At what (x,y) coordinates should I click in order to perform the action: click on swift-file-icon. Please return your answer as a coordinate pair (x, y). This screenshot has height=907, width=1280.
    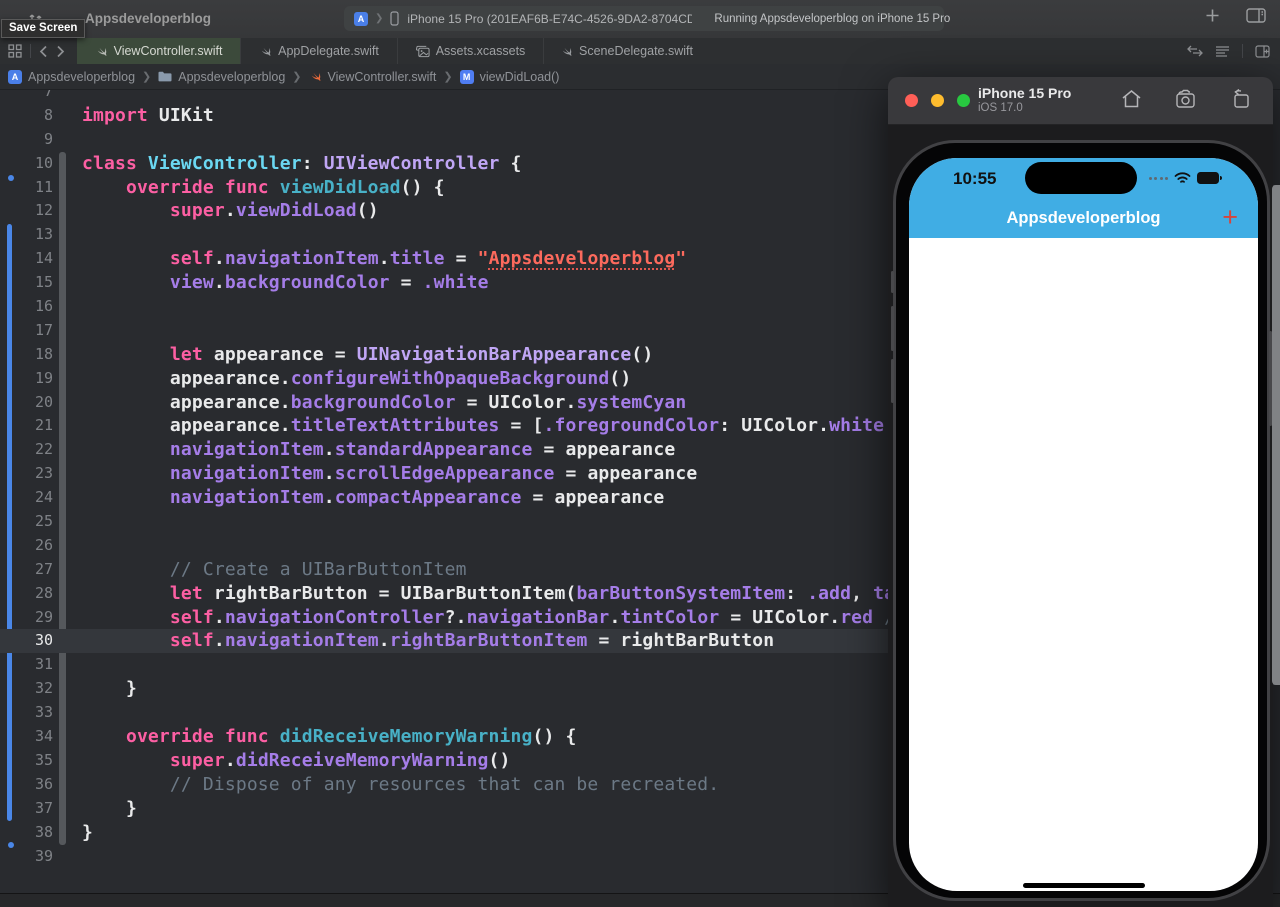
    Looking at the image, I should click on (566, 51).